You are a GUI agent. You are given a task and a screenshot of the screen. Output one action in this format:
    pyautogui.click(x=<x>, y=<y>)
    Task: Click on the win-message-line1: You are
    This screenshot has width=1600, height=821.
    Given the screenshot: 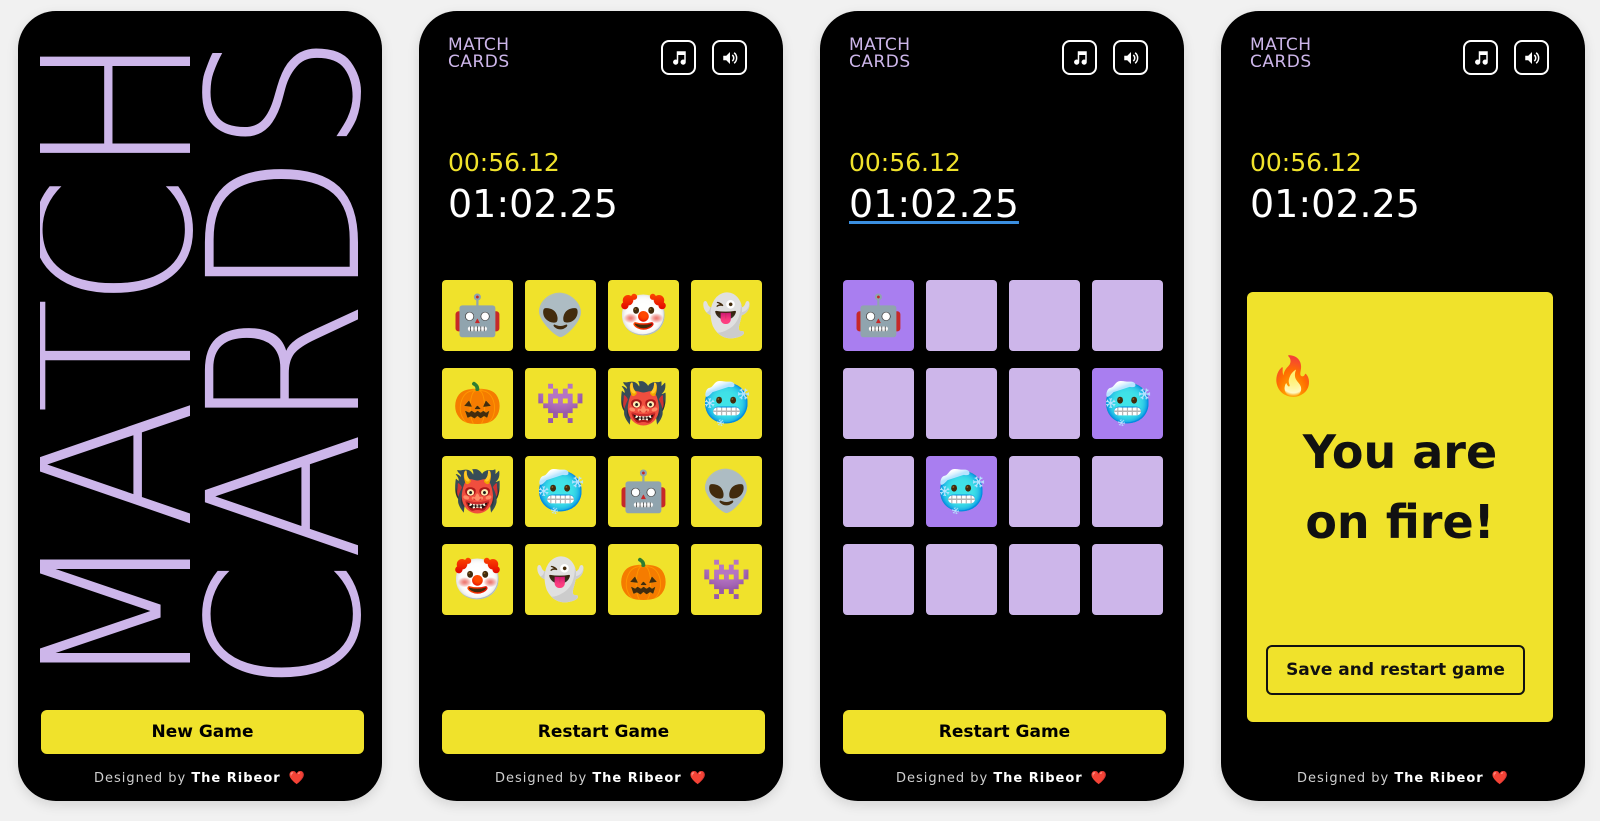 What is the action you would take?
    pyautogui.click(x=1400, y=452)
    